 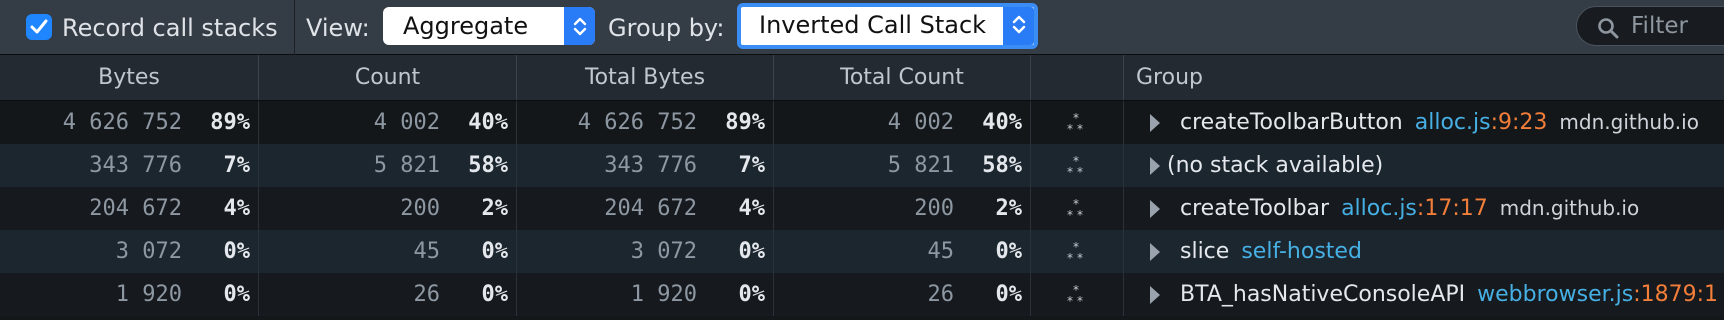 I want to click on view-select-arrow, so click(x=579, y=26).